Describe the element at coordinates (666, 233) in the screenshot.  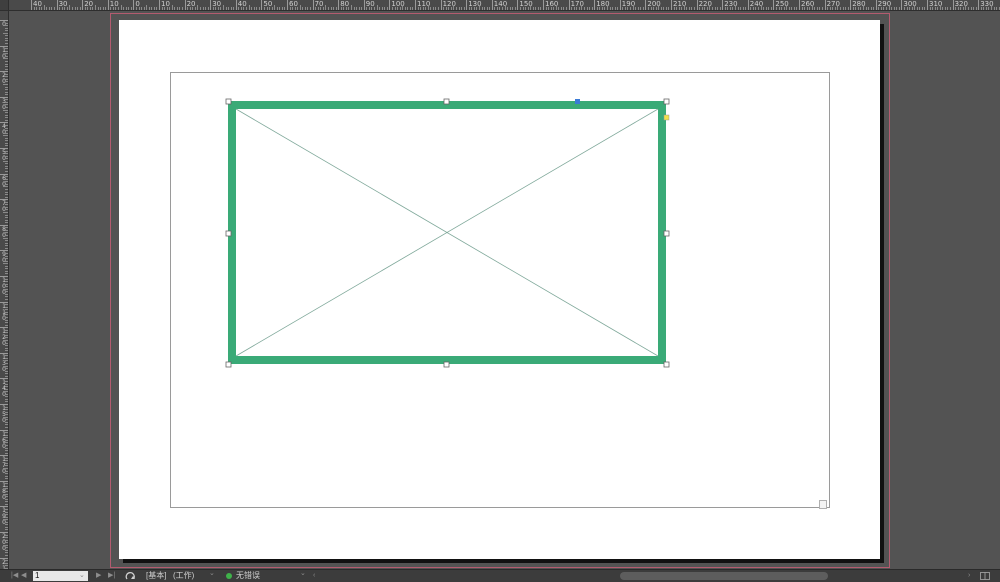
I see `handle-middle-right` at that location.